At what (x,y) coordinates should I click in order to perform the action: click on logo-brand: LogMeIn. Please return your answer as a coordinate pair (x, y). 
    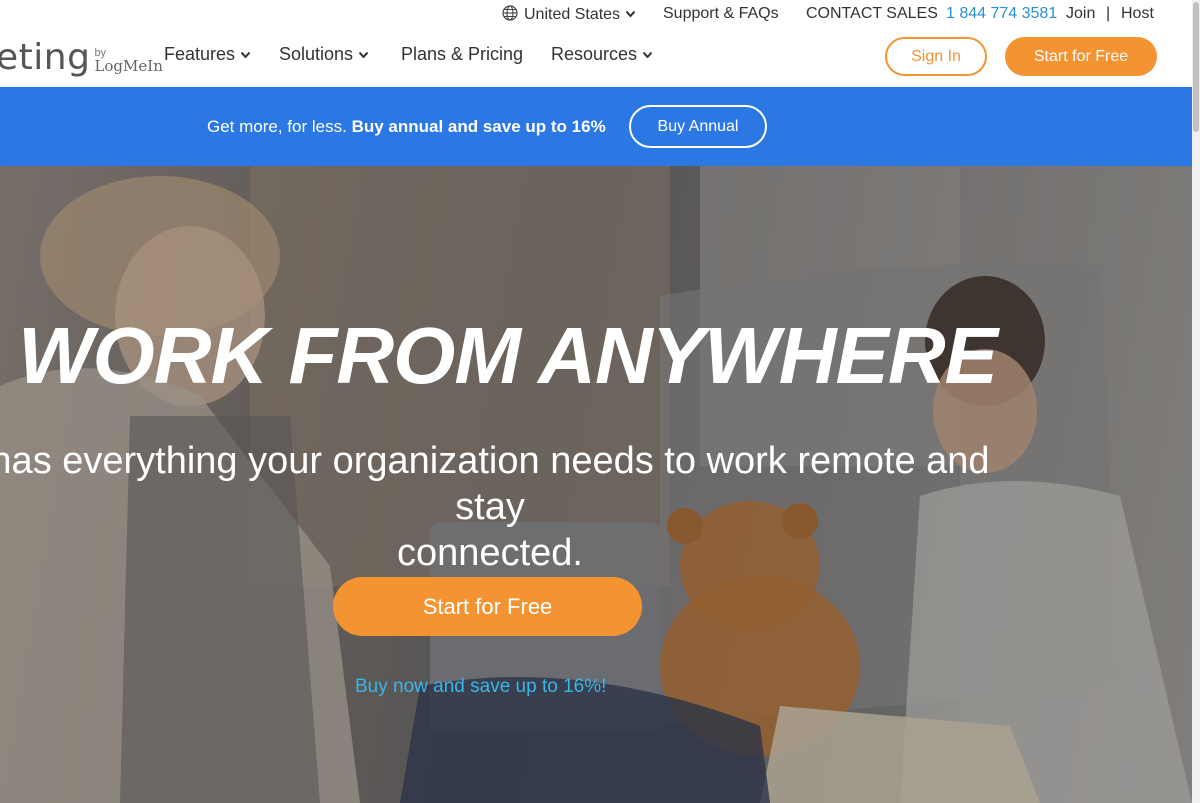
    Looking at the image, I should click on (128, 66).